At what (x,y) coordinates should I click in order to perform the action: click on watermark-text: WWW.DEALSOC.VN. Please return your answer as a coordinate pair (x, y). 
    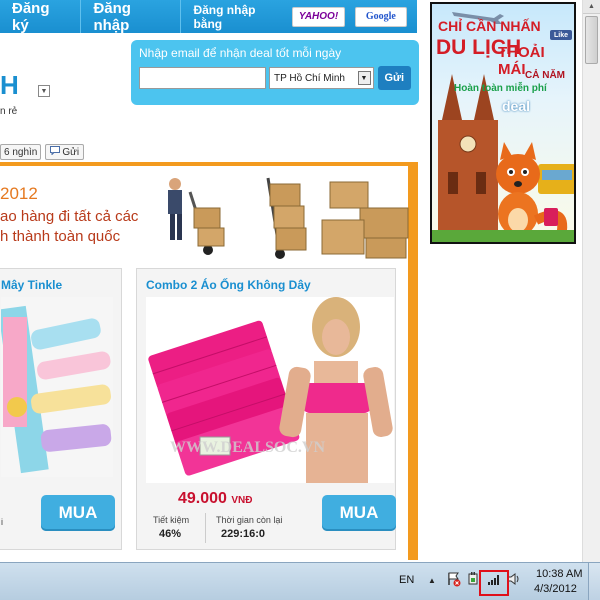
    Looking at the image, I should click on (247, 447).